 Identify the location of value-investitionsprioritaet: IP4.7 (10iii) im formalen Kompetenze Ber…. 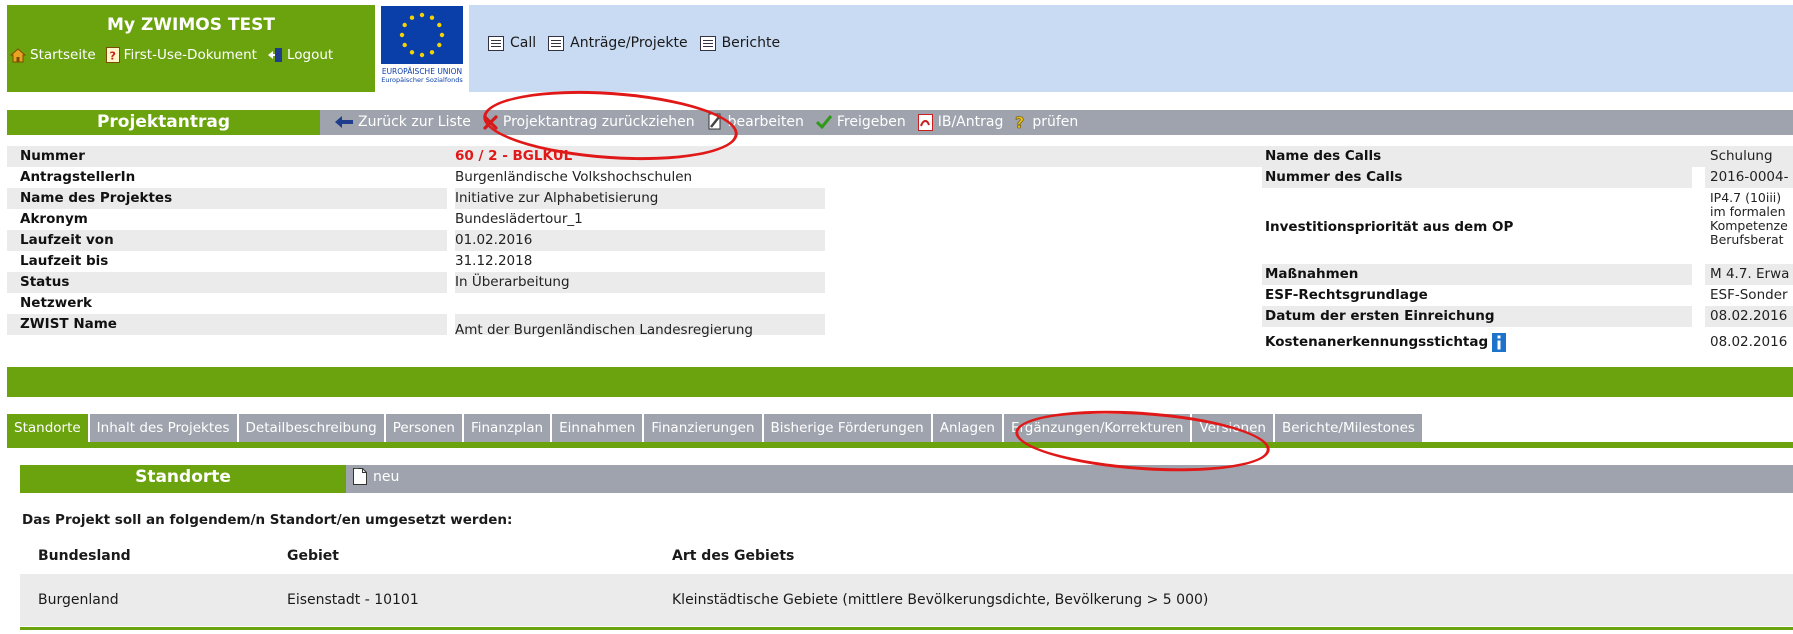
(1749, 219).